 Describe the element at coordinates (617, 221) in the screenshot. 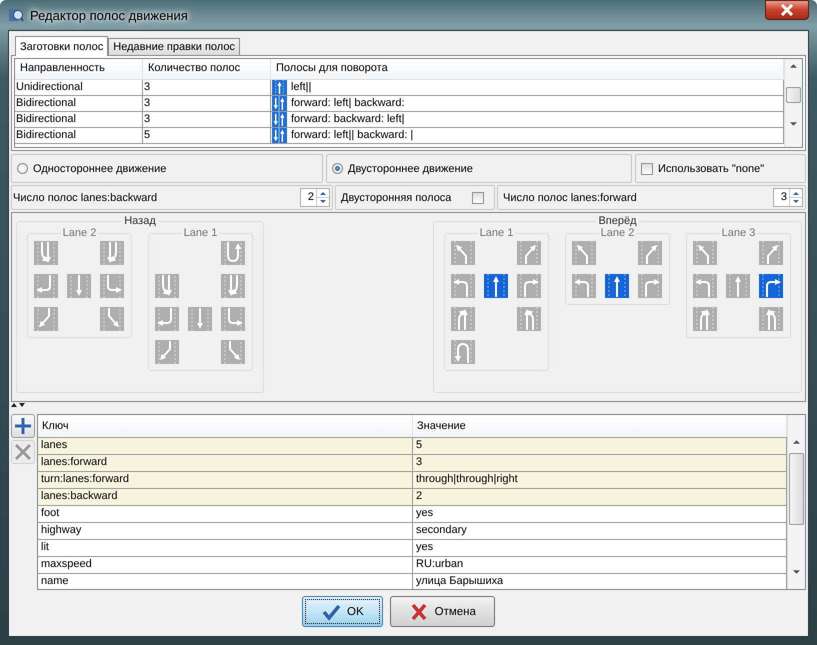

I see `group-title: Вперёд` at that location.